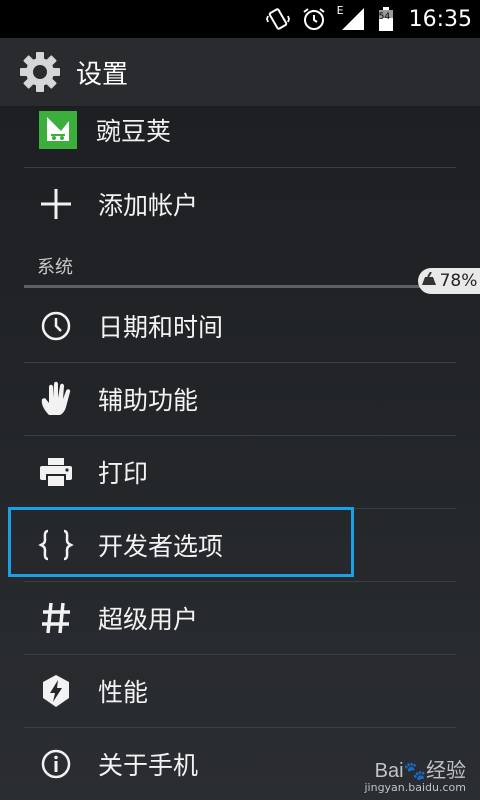 This screenshot has width=480, height=800. Describe the element at coordinates (314, 19) in the screenshot. I see `alarm-icon` at that location.